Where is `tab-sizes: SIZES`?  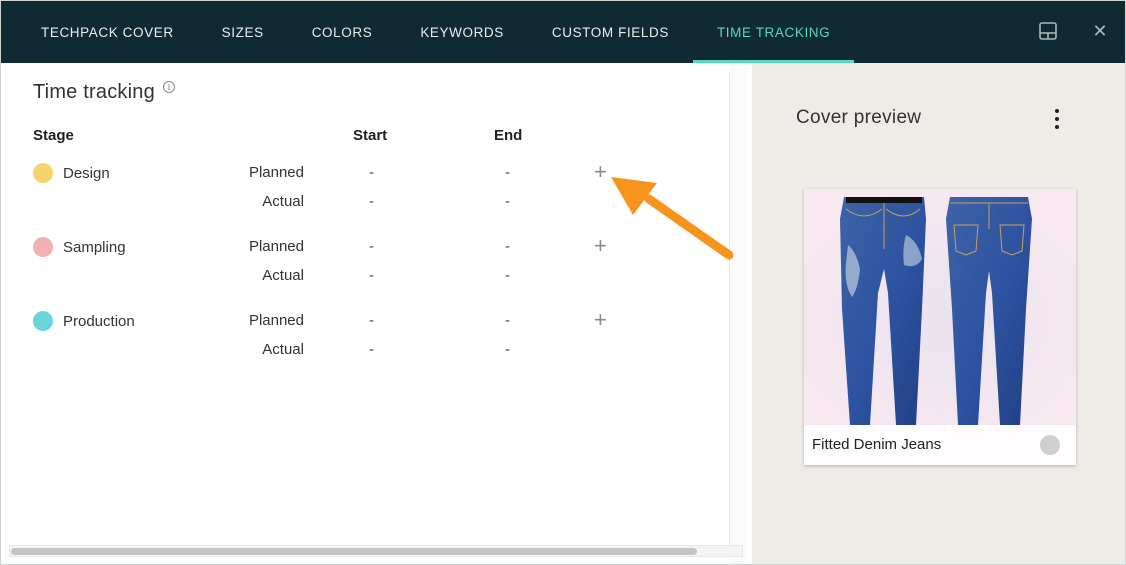
tab-sizes: SIZES is located at coordinates (243, 32).